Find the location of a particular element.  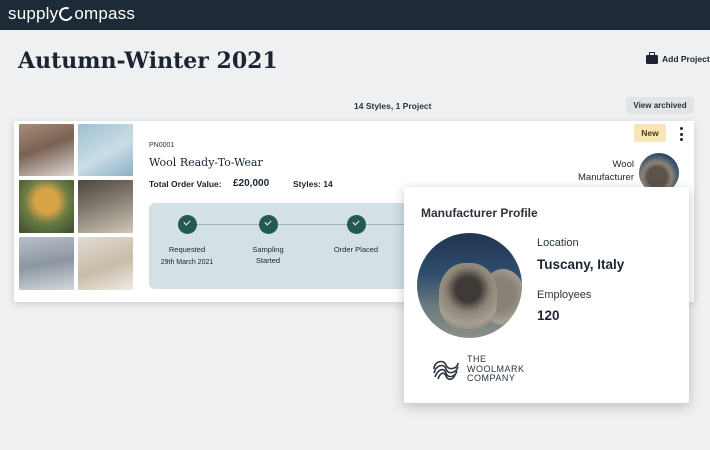

timeline-step-sampling: Sampling Started is located at coordinates (268, 240).